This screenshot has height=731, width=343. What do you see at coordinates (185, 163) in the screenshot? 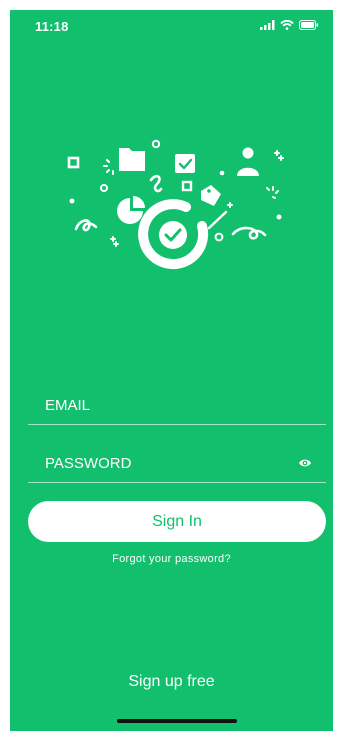
I see `checkbox-icon` at bounding box center [185, 163].